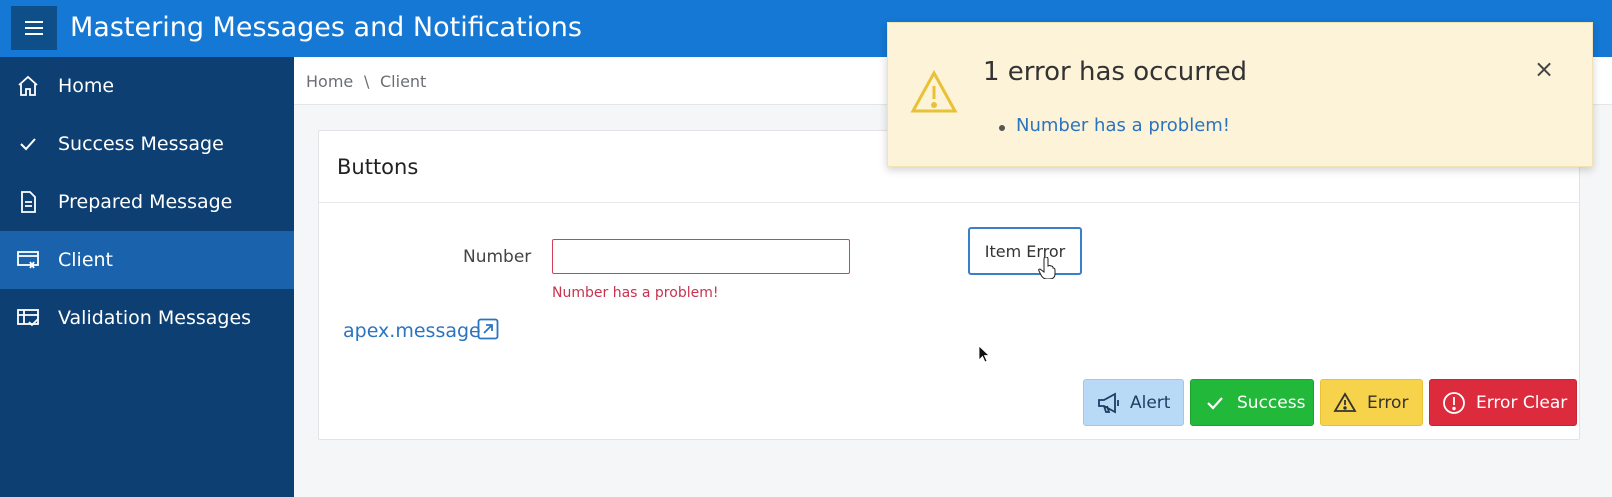  I want to click on sidebar-item-prepared-message: Prepared Message, so click(147, 202).